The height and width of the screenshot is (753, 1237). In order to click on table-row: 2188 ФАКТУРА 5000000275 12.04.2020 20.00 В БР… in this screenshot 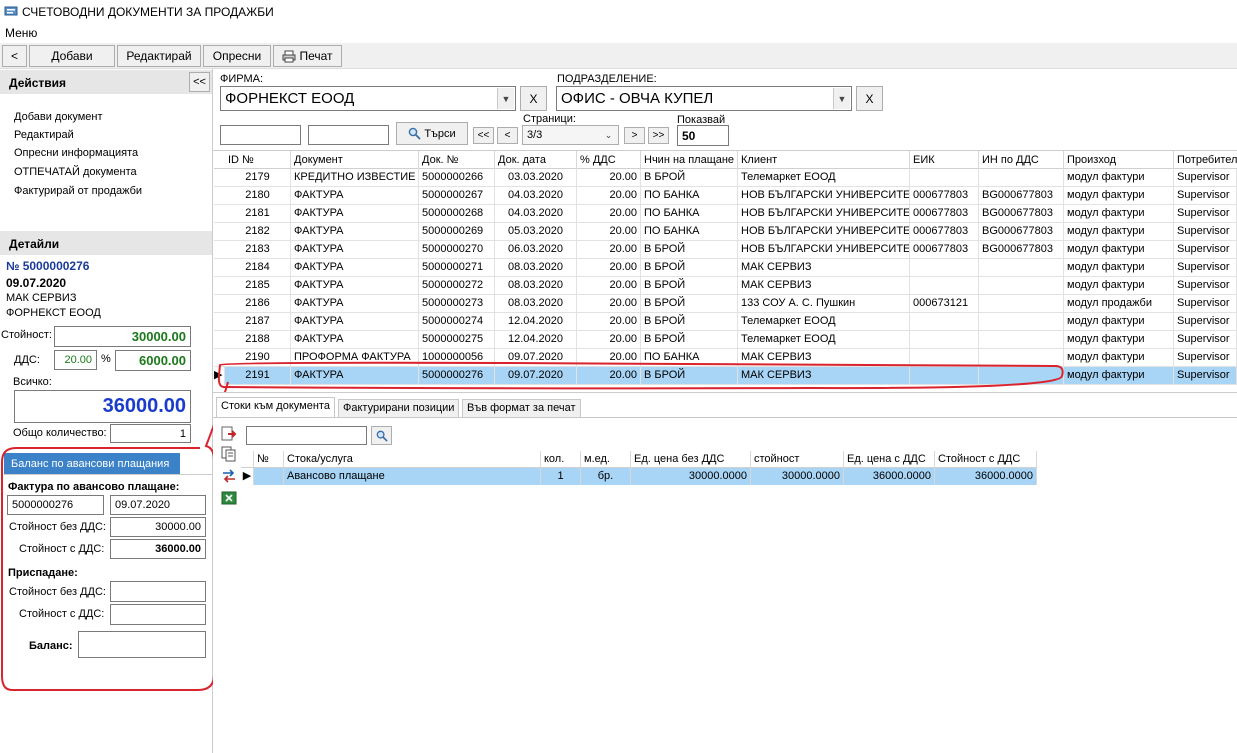, I will do `click(725, 340)`.